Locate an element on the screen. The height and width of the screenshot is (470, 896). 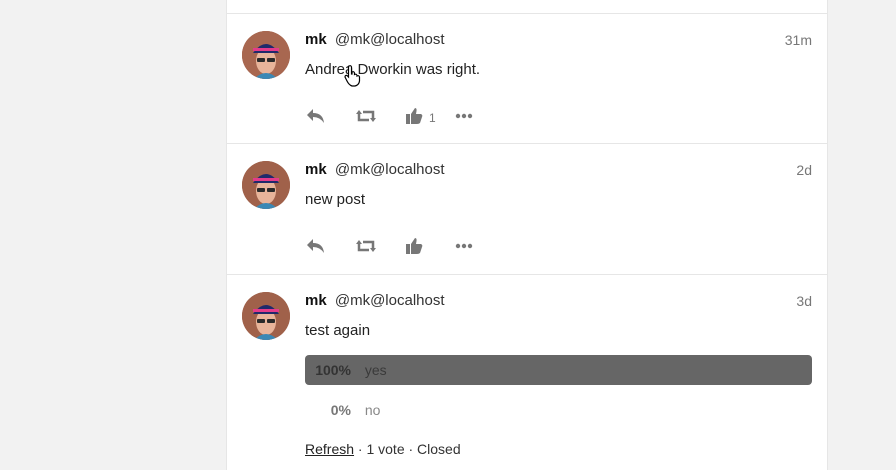
poll-summary: · 1 vote · Closed is located at coordinates (407, 449).